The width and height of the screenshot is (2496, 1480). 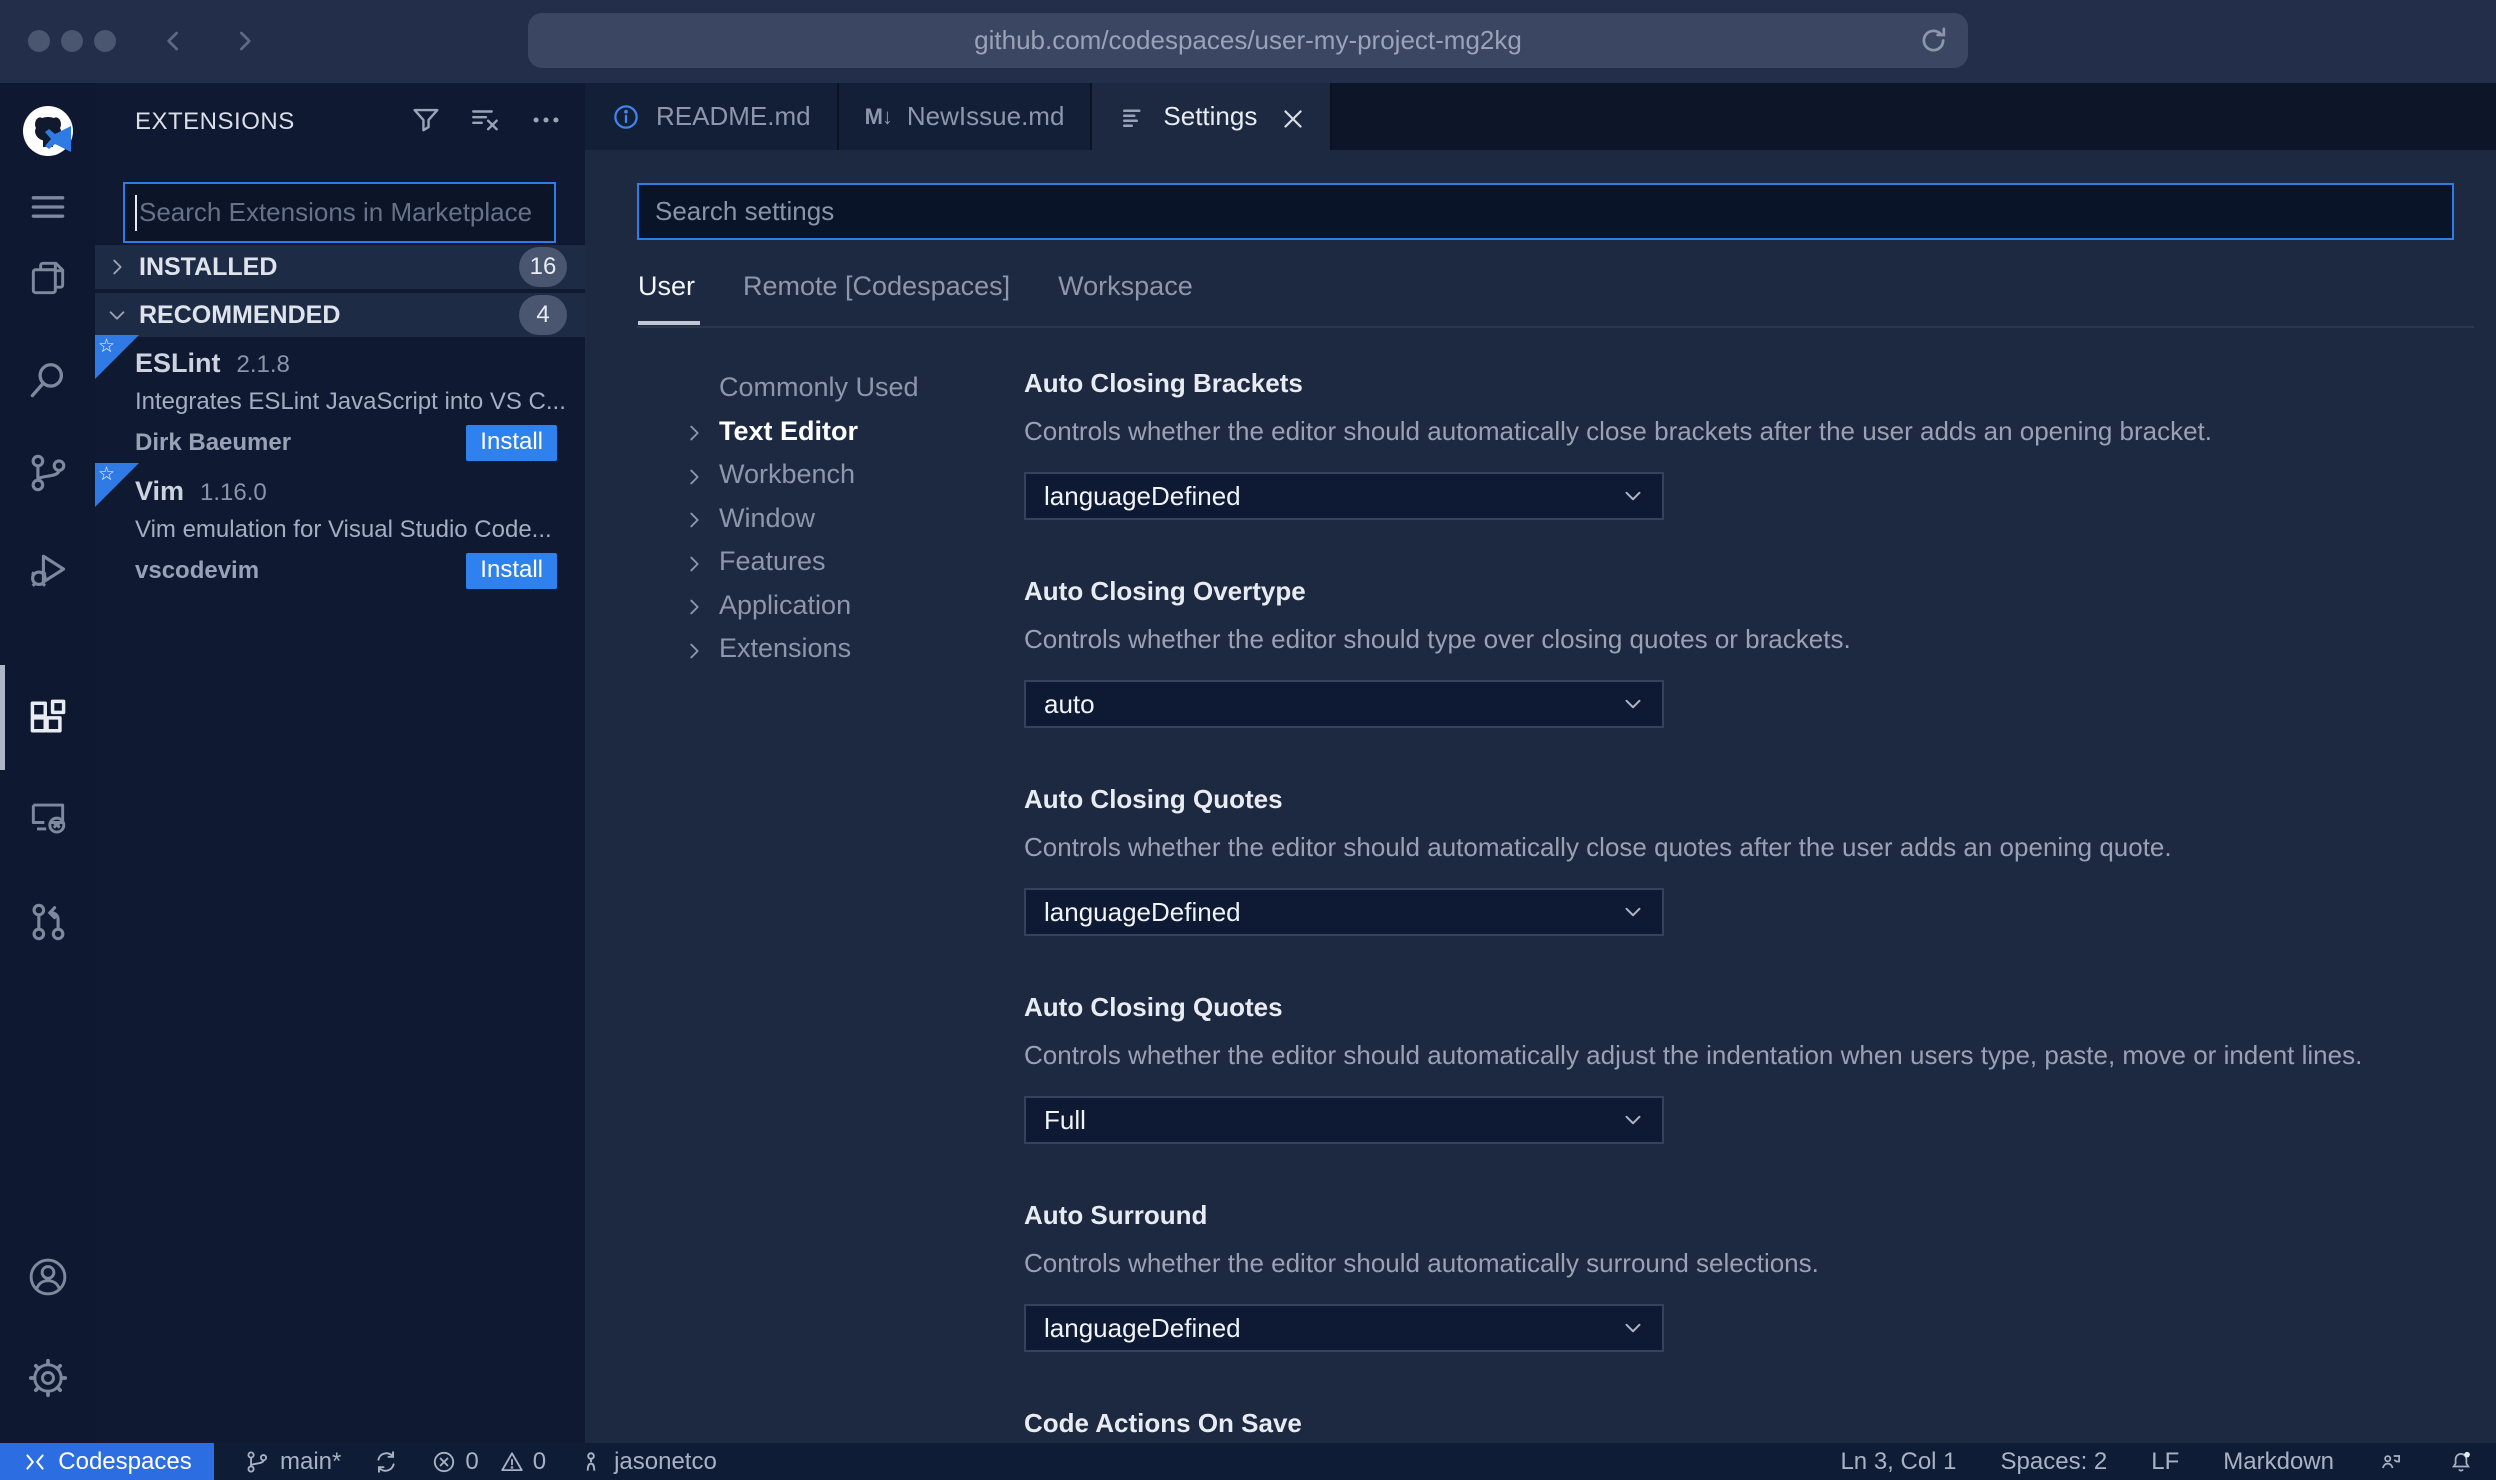 I want to click on menu-icon, so click(x=47, y=207).